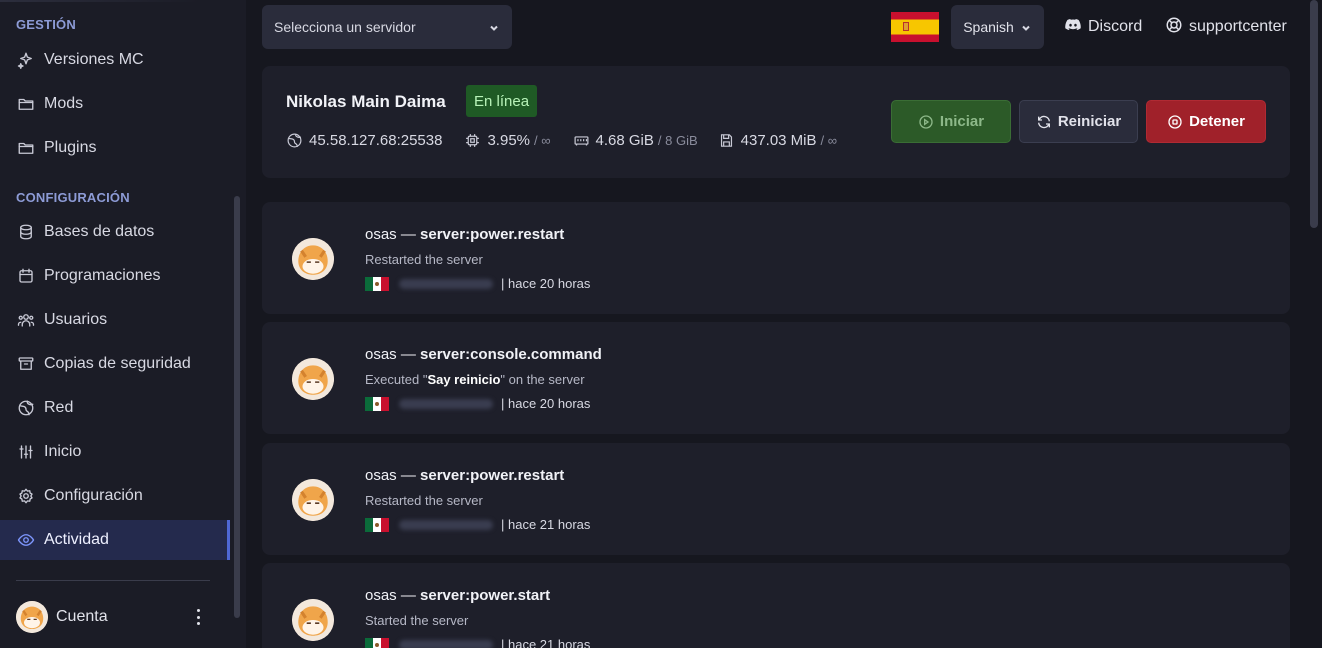 This screenshot has height=648, width=1322. What do you see at coordinates (63, 451) in the screenshot?
I see `sidebar-item-label: Inicio` at bounding box center [63, 451].